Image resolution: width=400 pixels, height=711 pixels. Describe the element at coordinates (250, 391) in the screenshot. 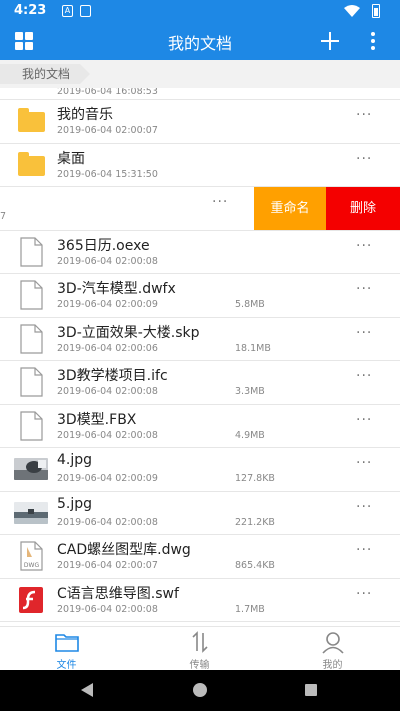

I see `item-size: 3.3MB` at that location.